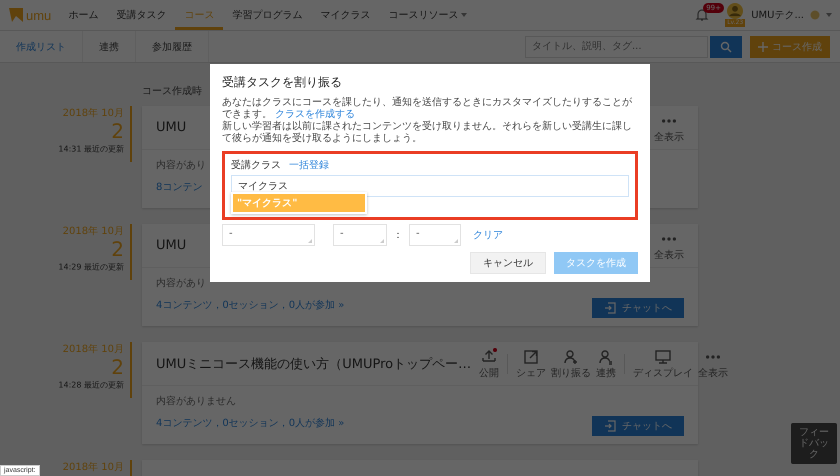 The image size is (840, 476). Describe the element at coordinates (109, 46) in the screenshot. I see `sub-tab: 連携` at that location.